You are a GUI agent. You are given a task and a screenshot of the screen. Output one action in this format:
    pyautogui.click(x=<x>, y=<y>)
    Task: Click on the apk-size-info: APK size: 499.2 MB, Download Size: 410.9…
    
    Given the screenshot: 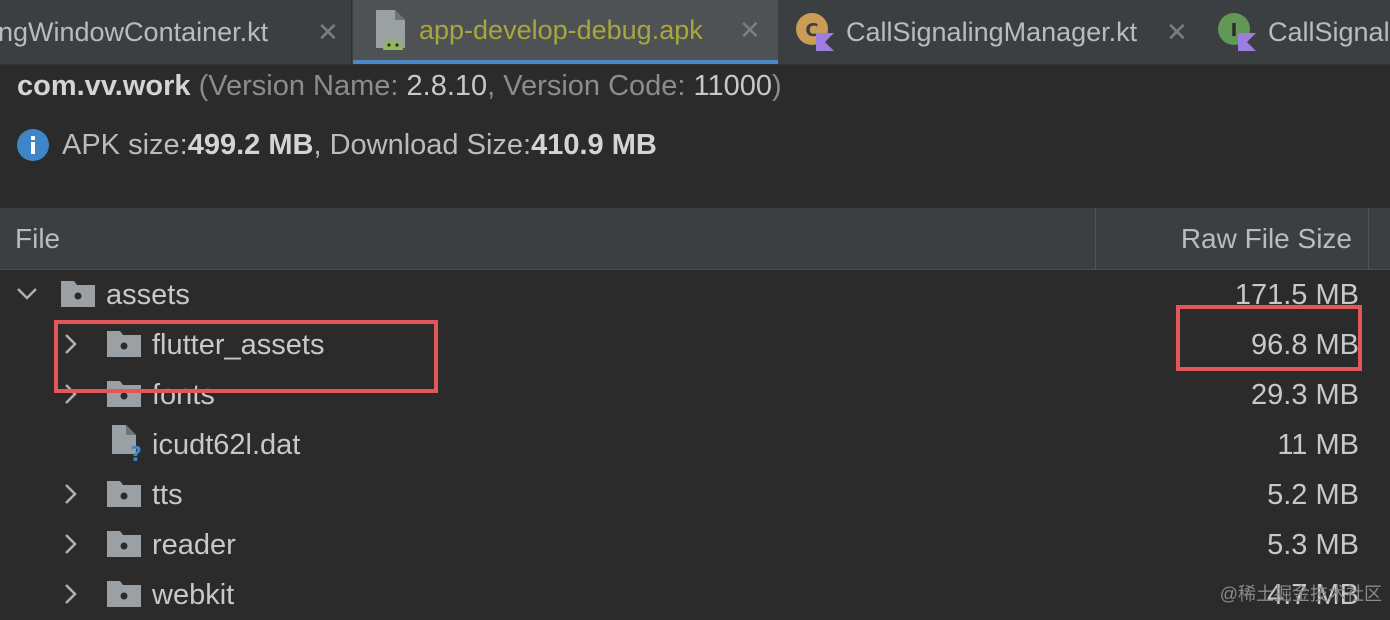 What is the action you would take?
    pyautogui.click(x=336, y=145)
    